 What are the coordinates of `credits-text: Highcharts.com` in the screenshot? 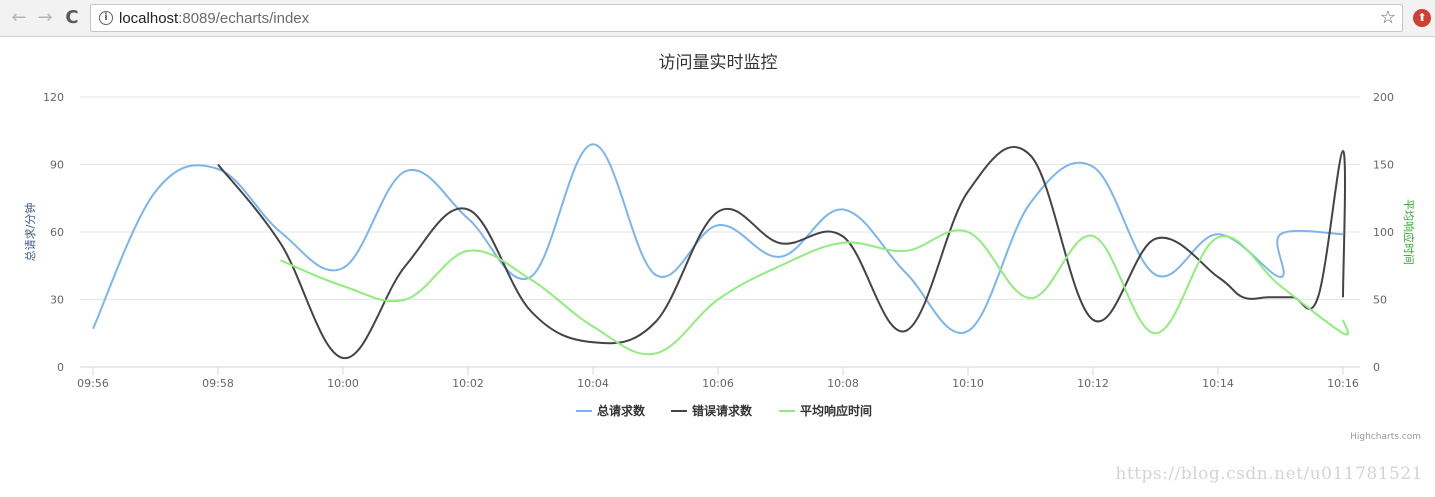 It's located at (1385, 437).